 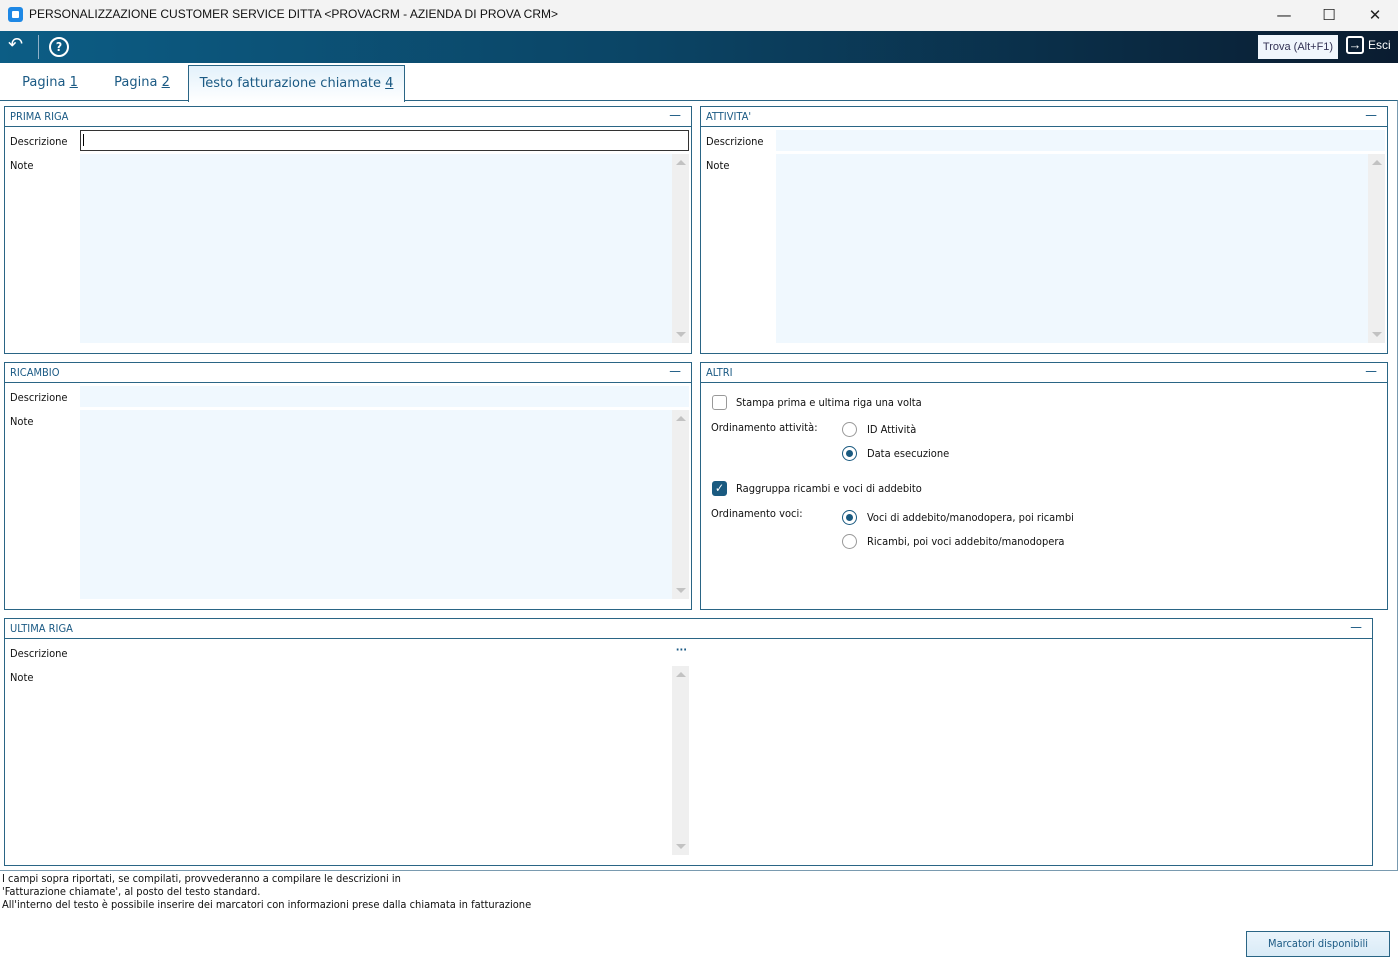 I want to click on attivita-note-textarea, so click(x=1080, y=248).